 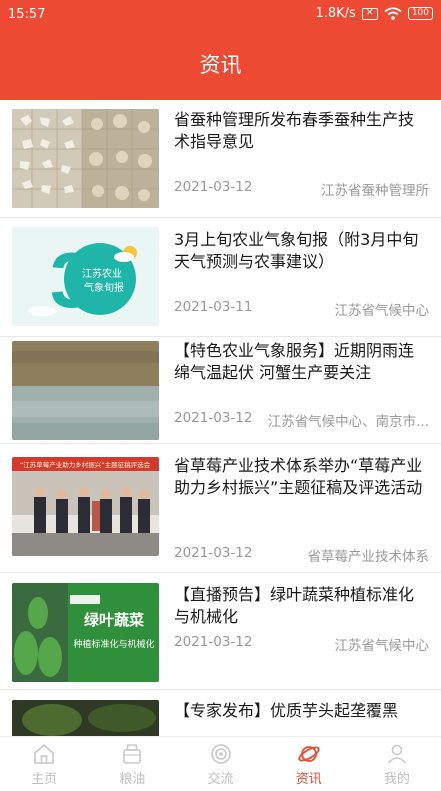 I want to click on status-bar: 15:57 1.8K/s ✕ 100, so click(x=220, y=15).